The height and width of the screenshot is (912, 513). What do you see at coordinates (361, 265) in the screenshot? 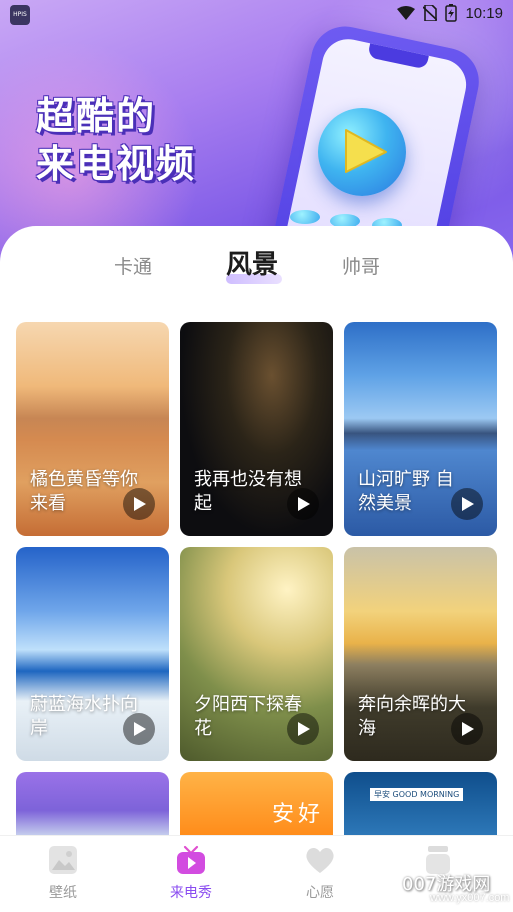
I see `tab-handsome: 帅哥` at bounding box center [361, 265].